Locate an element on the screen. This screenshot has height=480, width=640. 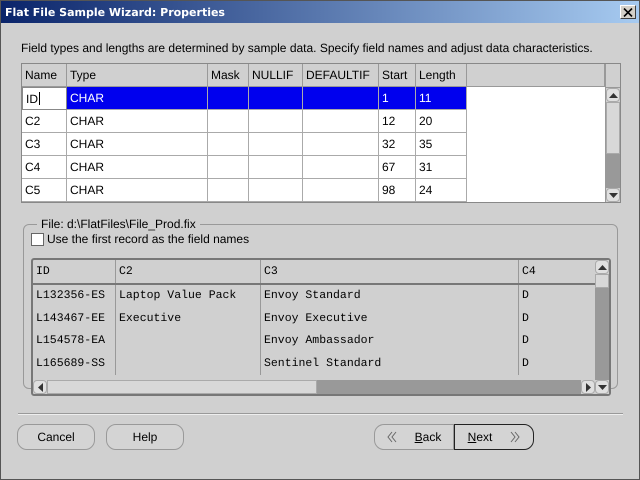
table-cell: 67 is located at coordinates (397, 167).